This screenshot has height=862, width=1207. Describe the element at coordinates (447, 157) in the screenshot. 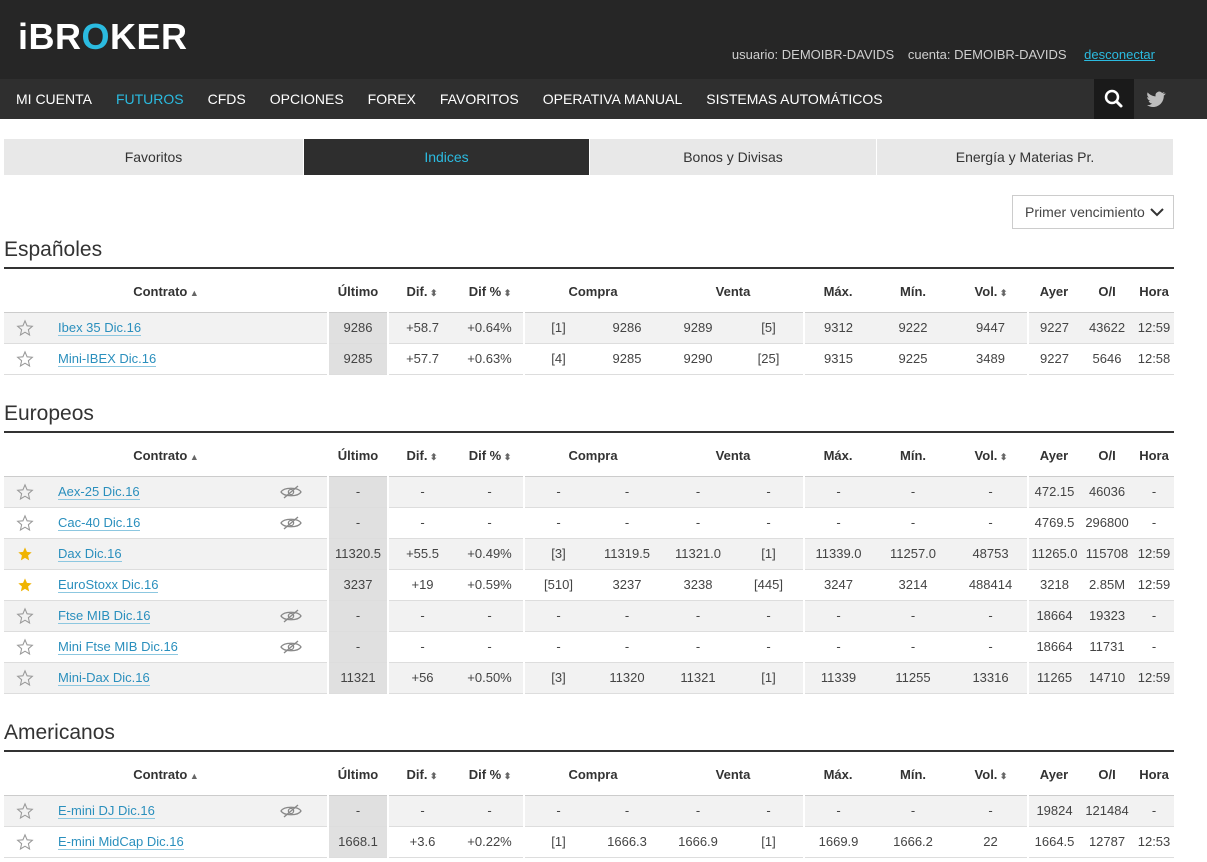

I see `tab-indices: Indices` at that location.